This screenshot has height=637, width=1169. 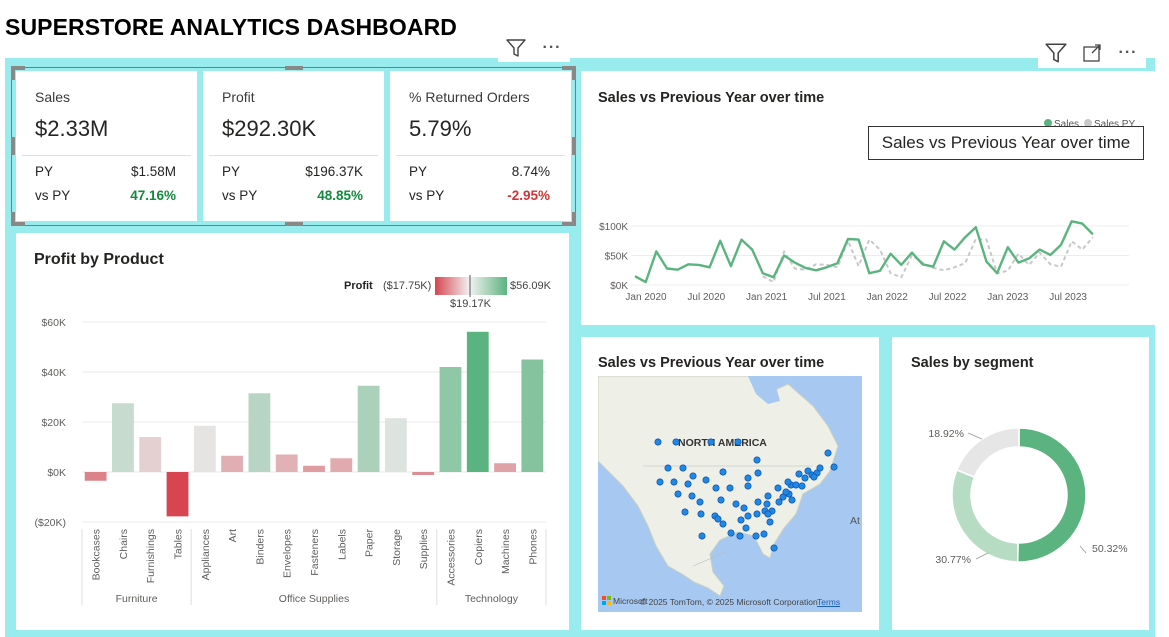 What do you see at coordinates (153, 195) in the screenshot?
I see `kpi-vs-value: 47.16%` at bounding box center [153, 195].